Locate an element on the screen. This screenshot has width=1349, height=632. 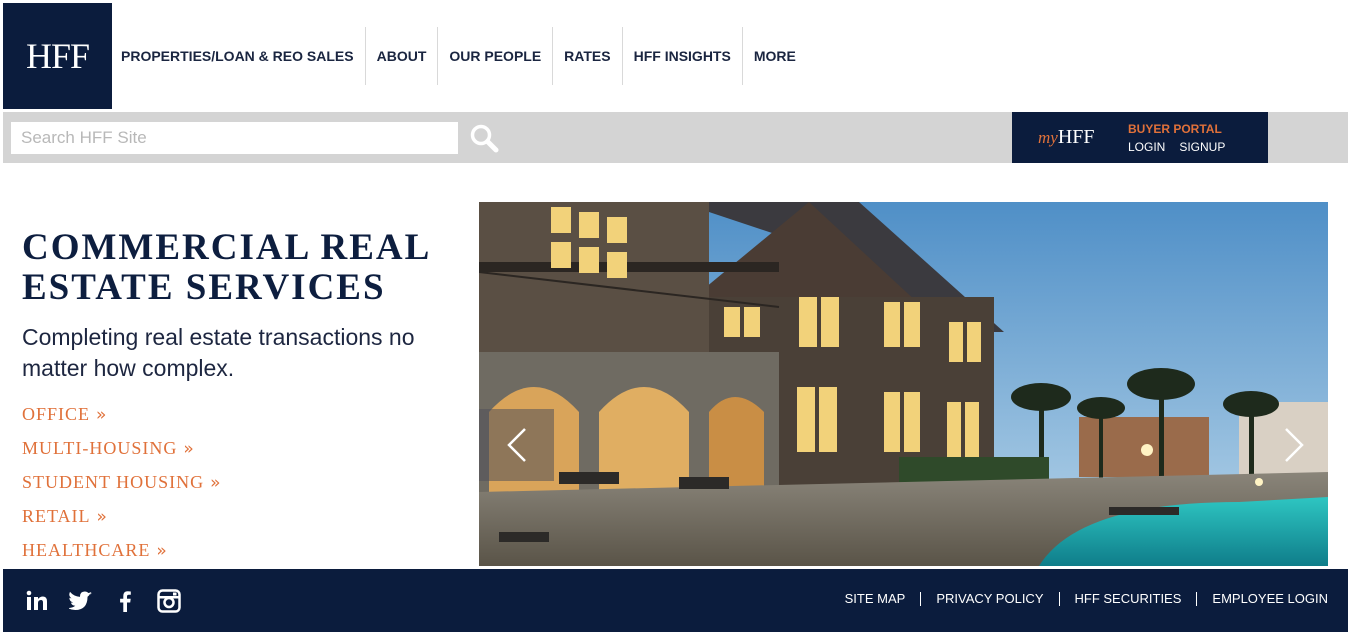
linkedin-icon is located at coordinates (37, 601).